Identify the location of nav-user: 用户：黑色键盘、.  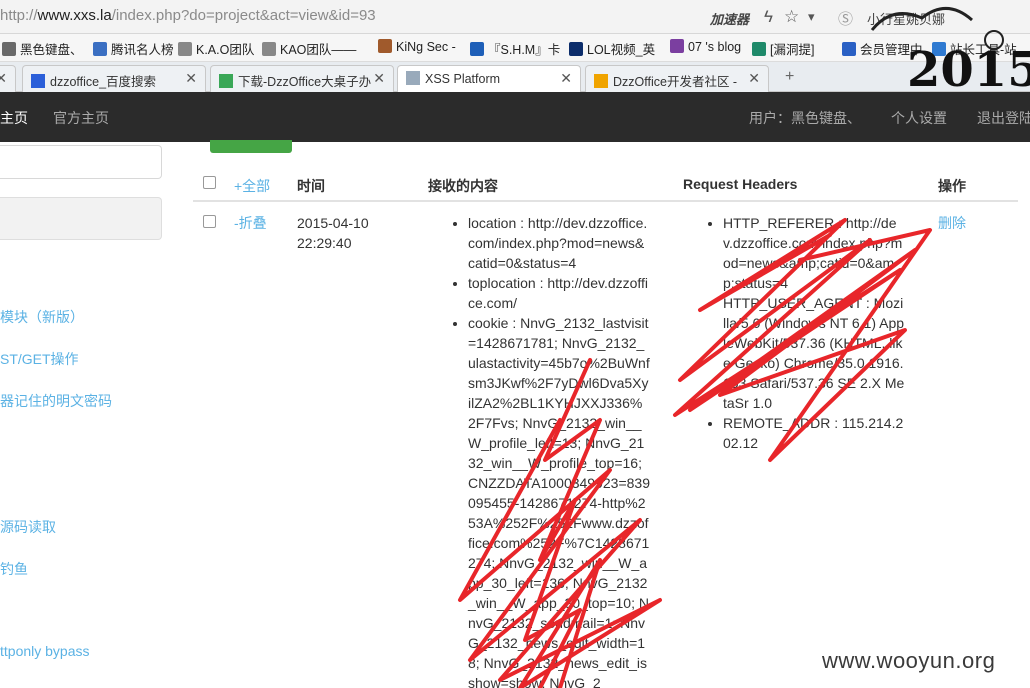
(805, 118).